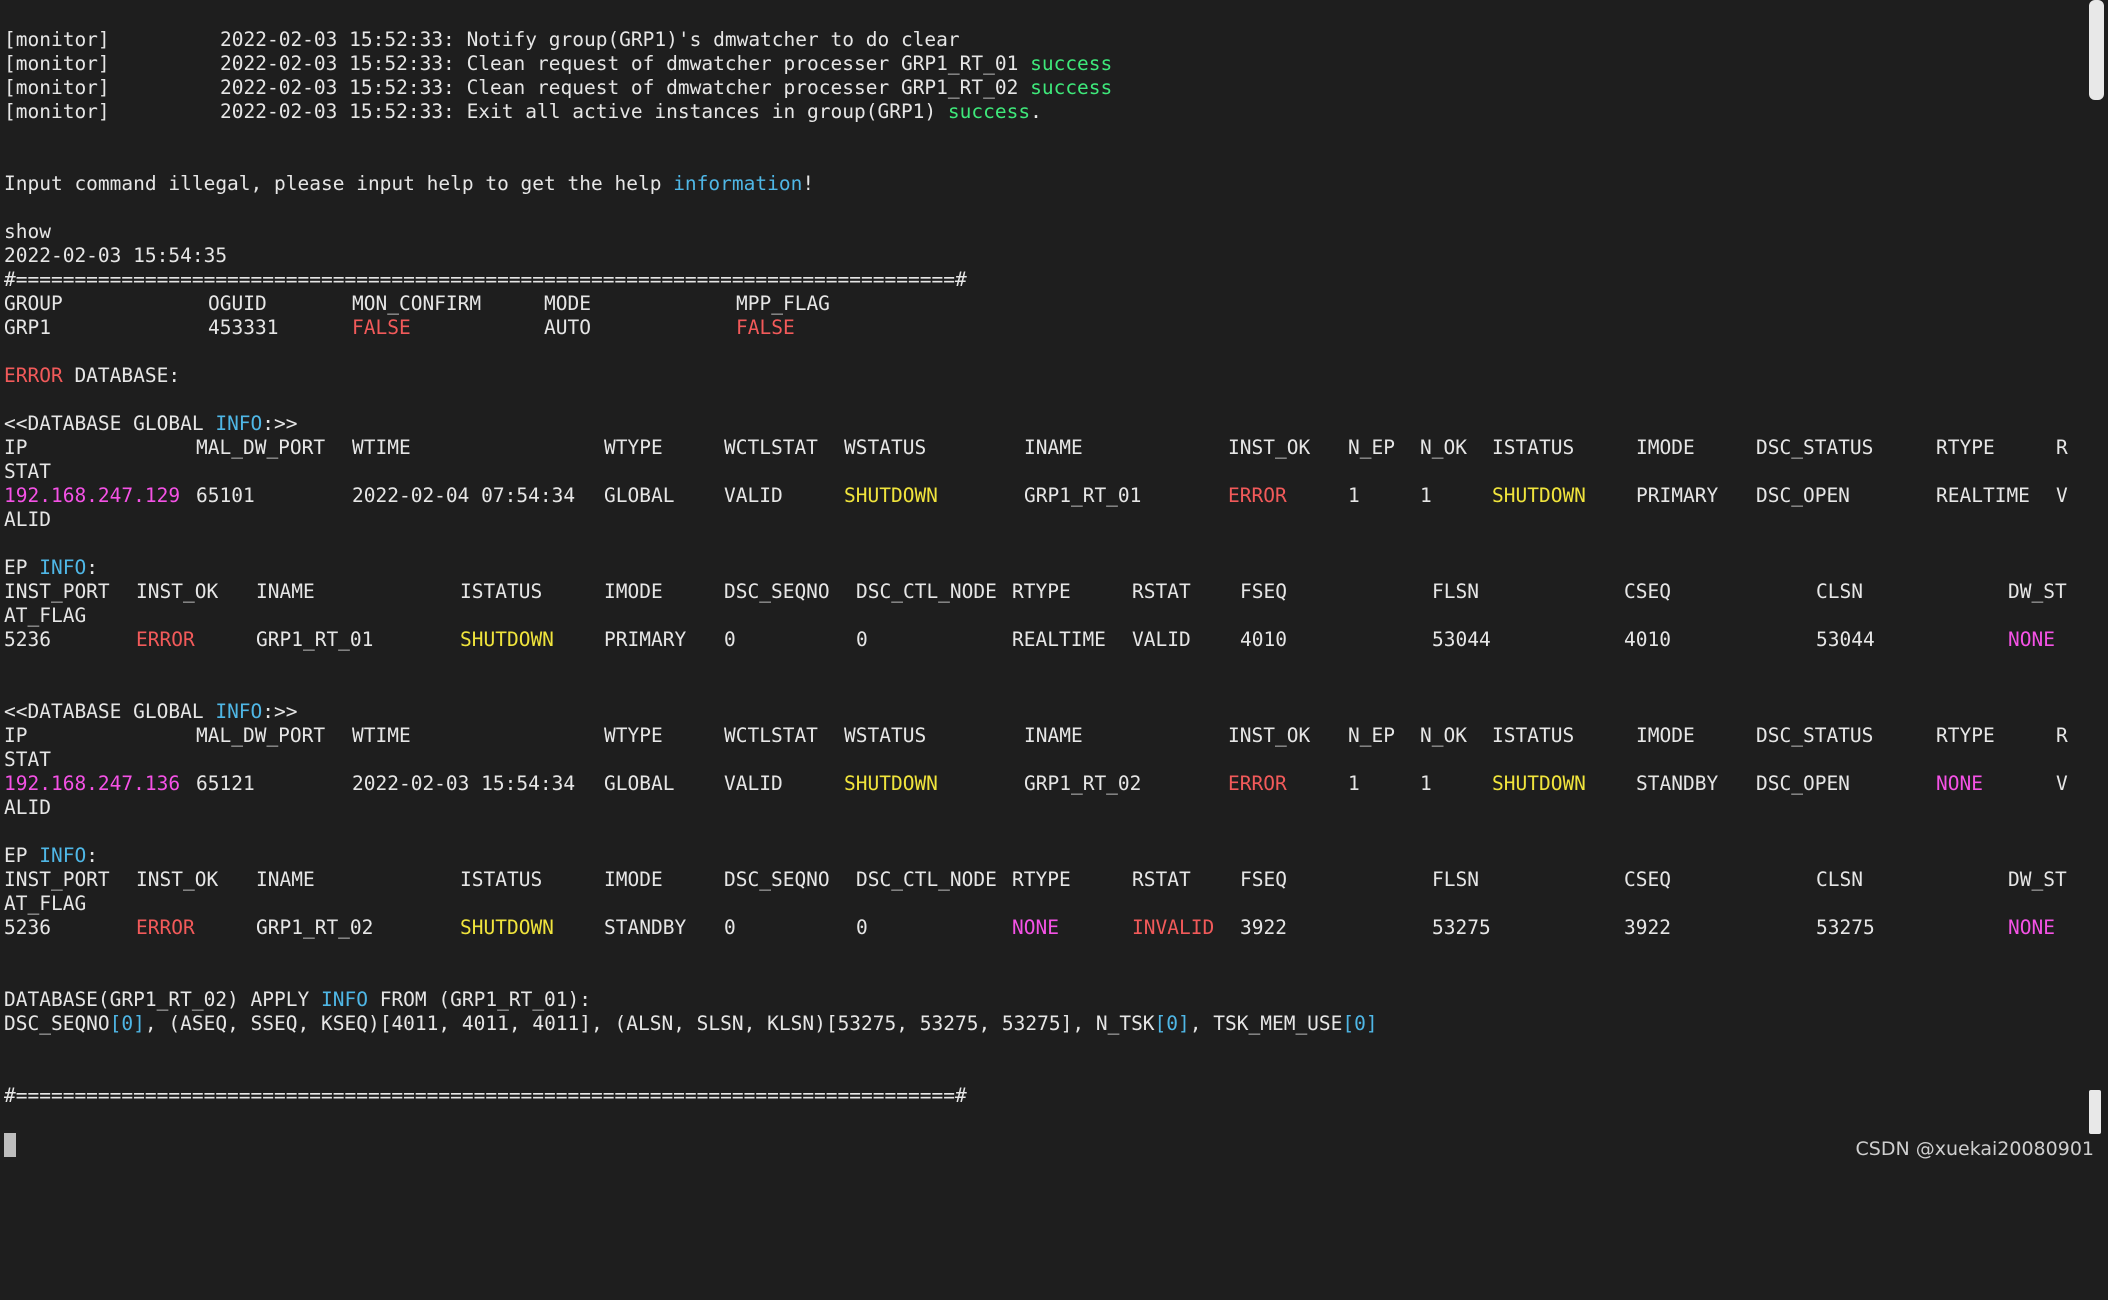  Describe the element at coordinates (116, 255) in the screenshot. I see `timestamp-text: 2022-02-03 15:54:35` at that location.